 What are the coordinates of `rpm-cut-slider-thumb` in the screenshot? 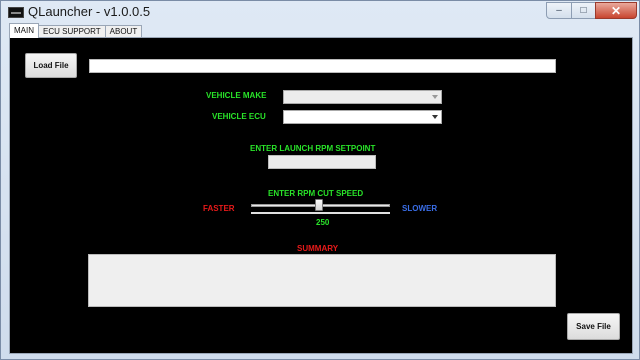 It's located at (319, 205).